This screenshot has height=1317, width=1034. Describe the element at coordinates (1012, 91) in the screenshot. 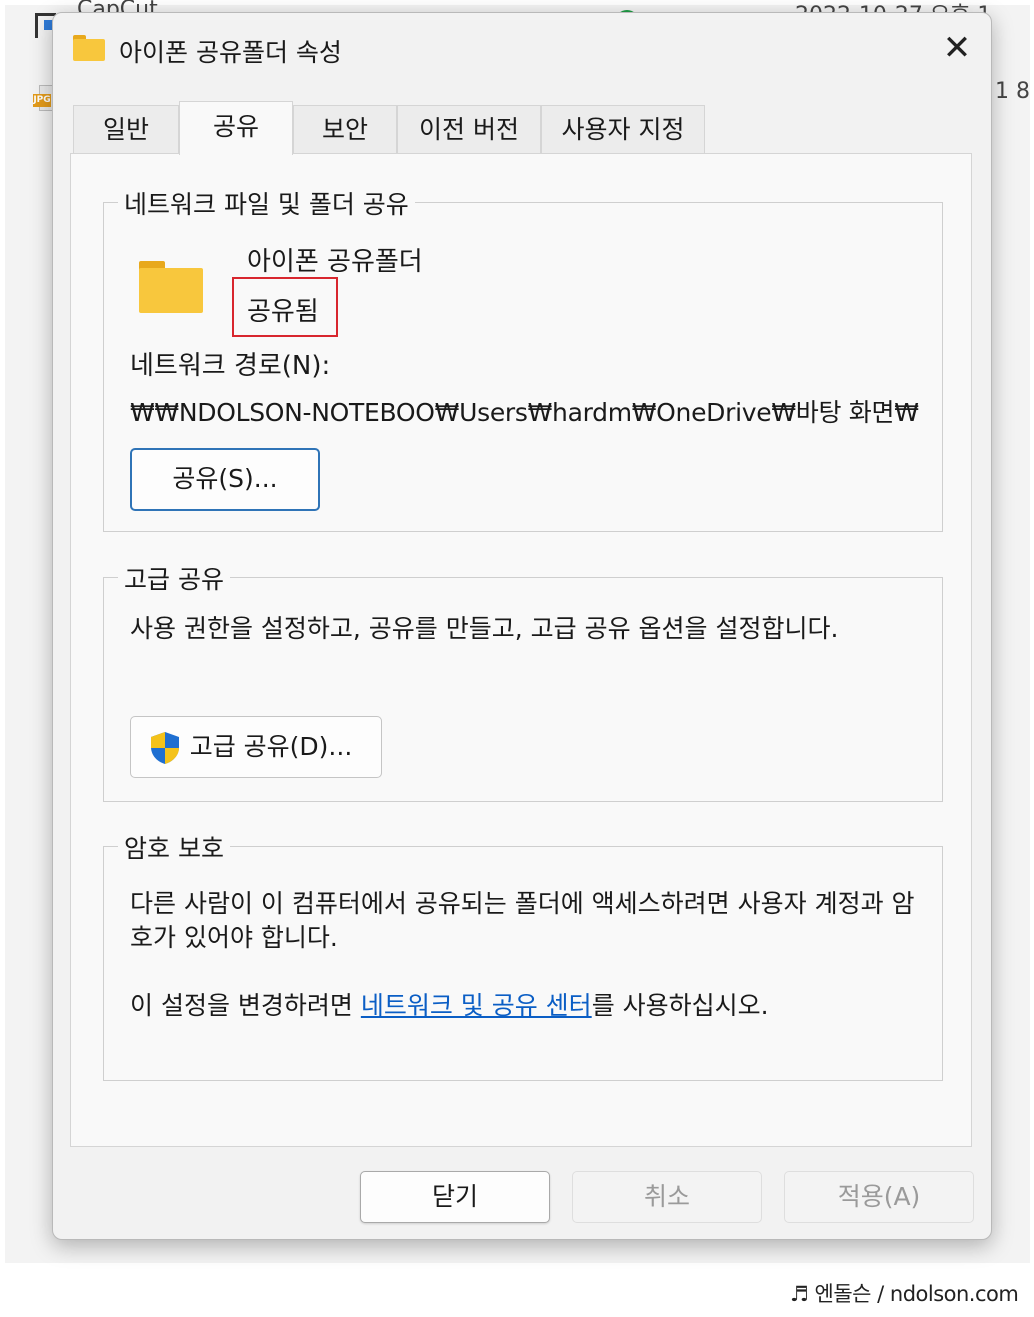

I see `background-file-date-2: 1 8` at that location.